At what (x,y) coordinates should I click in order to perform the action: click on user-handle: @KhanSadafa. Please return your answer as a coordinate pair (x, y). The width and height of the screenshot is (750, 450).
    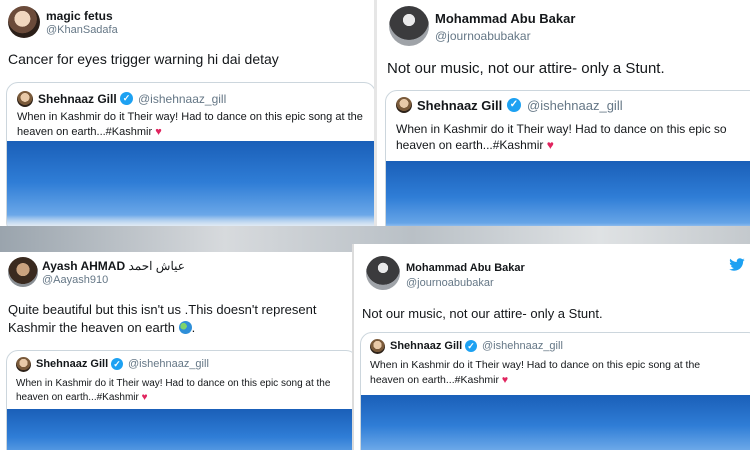
    Looking at the image, I should click on (82, 30).